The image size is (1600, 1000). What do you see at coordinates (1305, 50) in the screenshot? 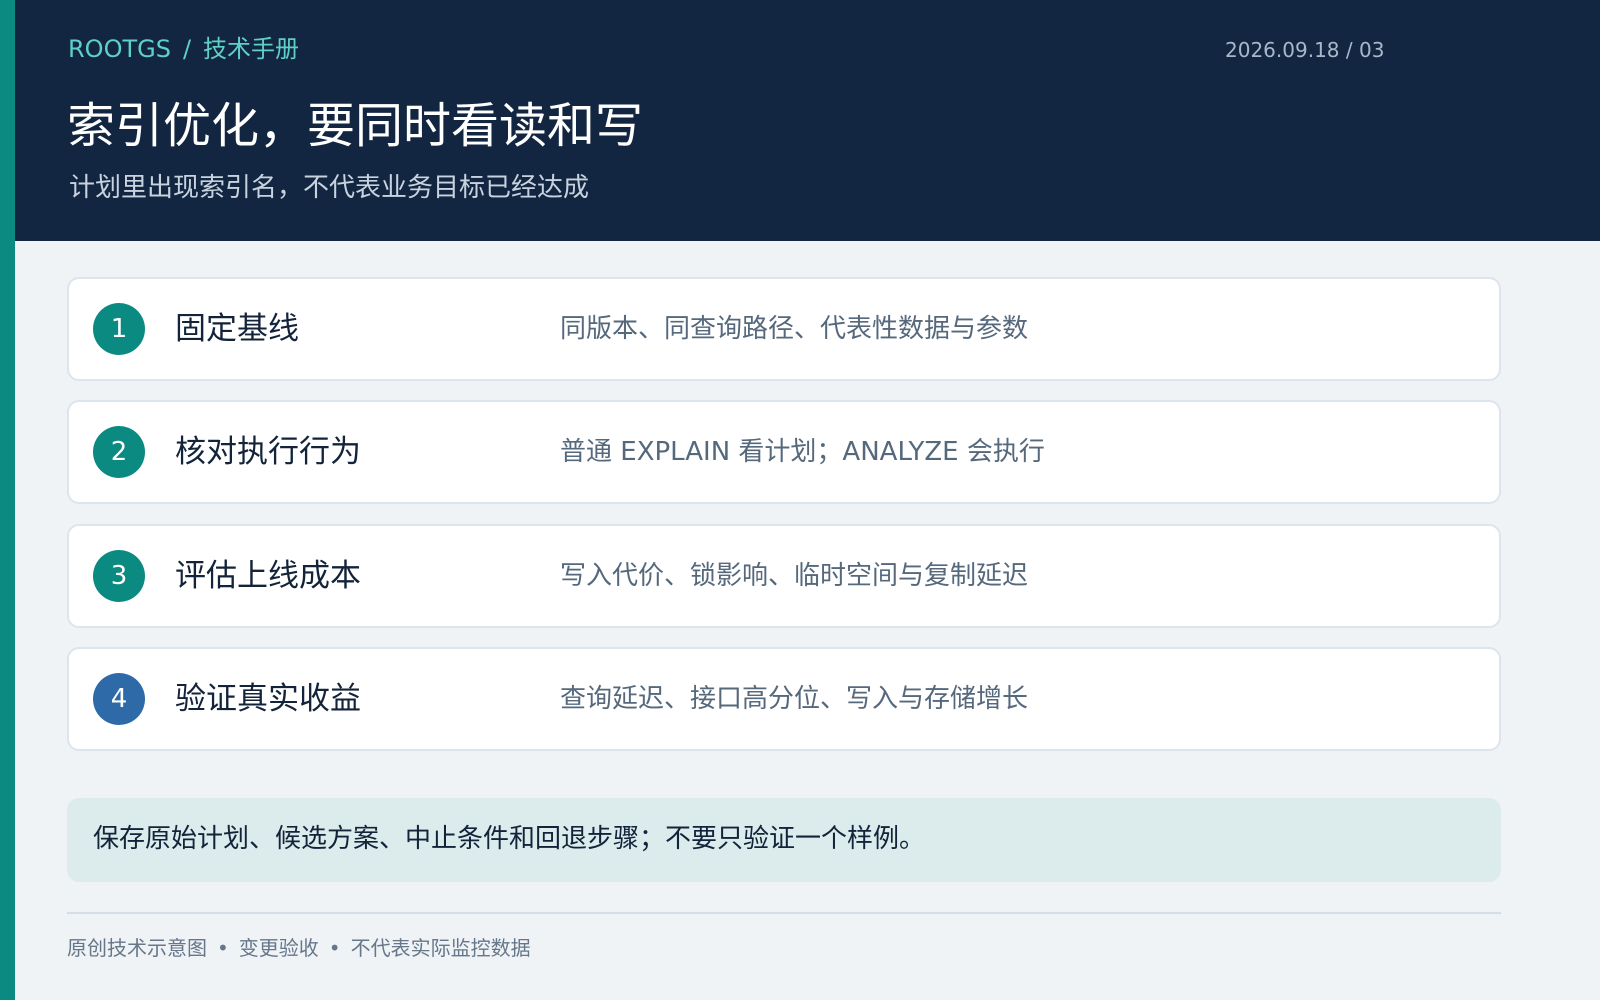
I see `date-page-label: 2026.09.18 / 03` at bounding box center [1305, 50].